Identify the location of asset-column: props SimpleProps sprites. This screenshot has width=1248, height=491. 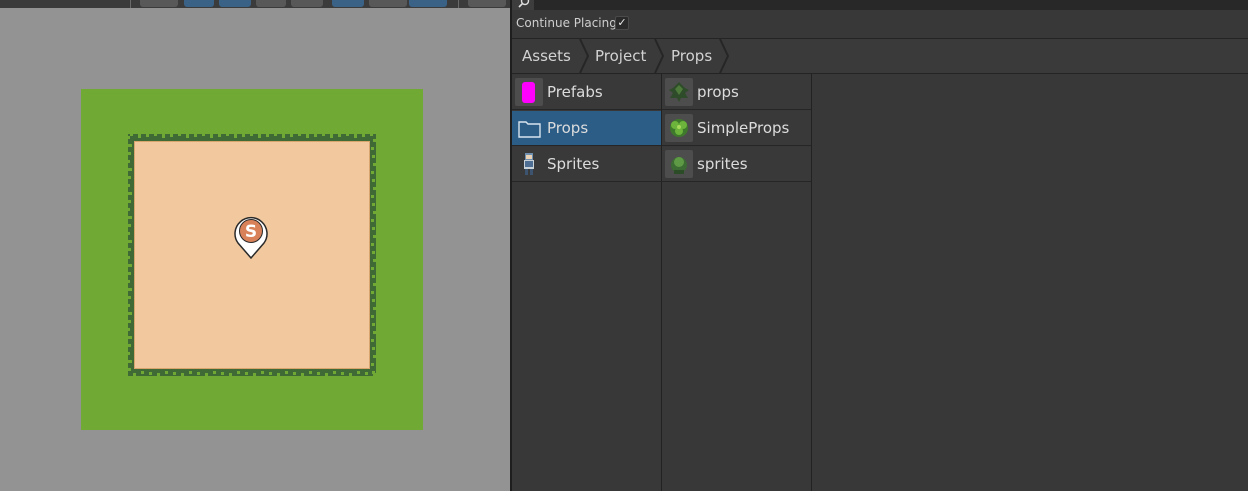
(737, 282).